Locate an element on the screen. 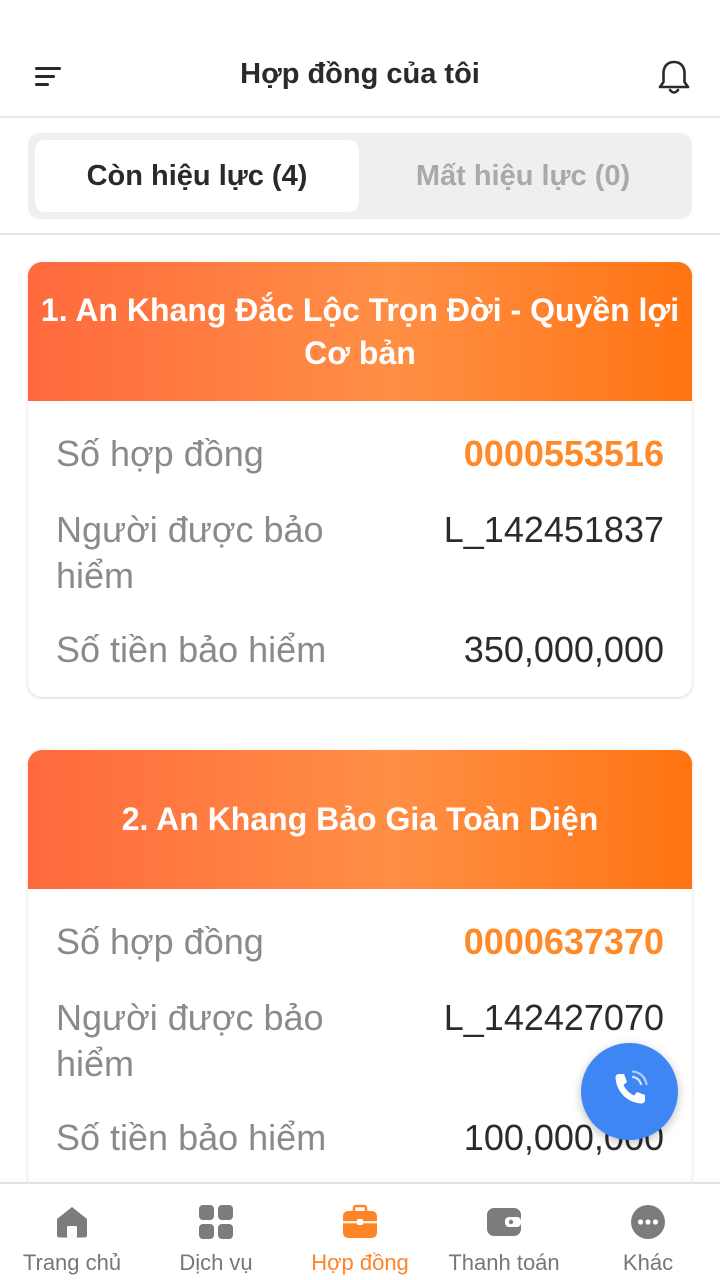 The width and height of the screenshot is (720, 1280). nav-label: Hợp đồng is located at coordinates (360, 1262).